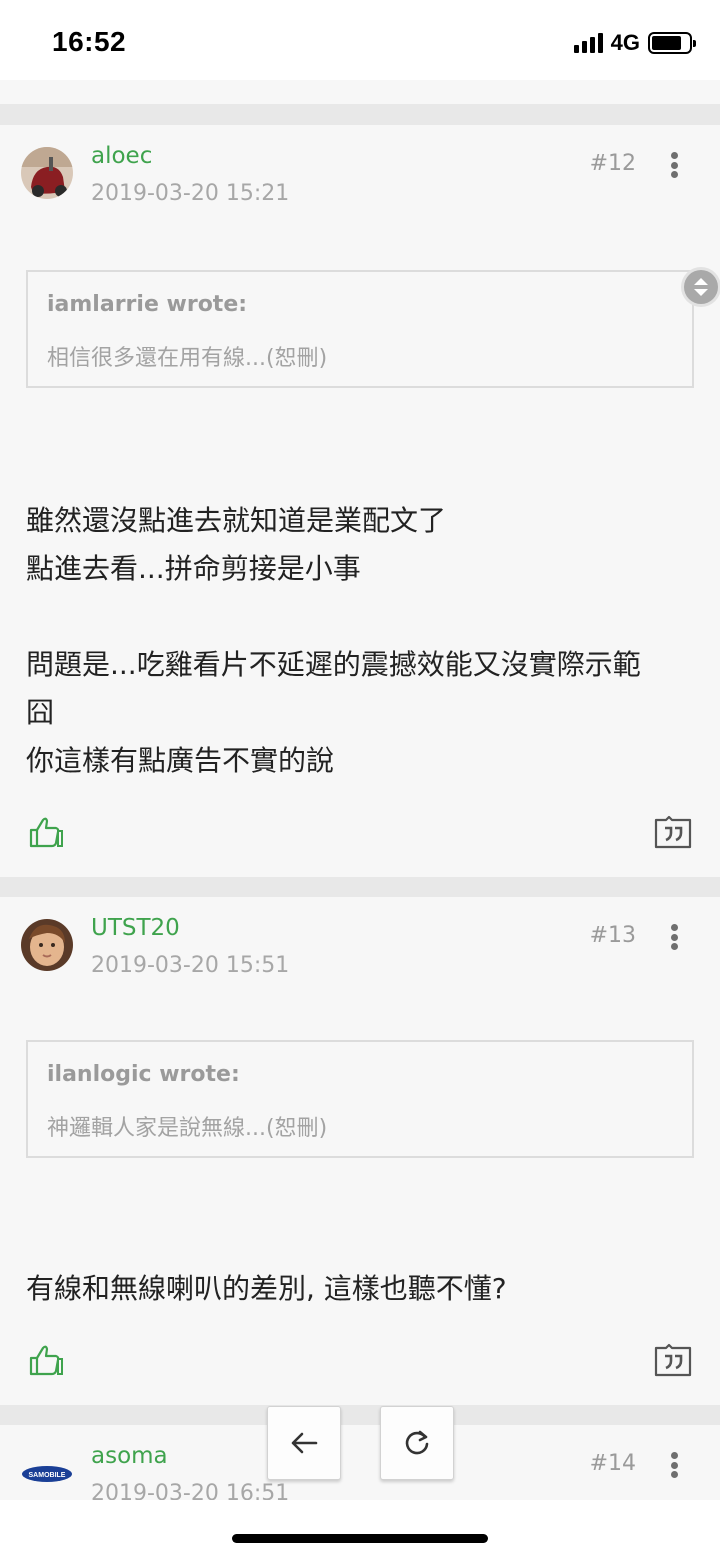 This screenshot has height=1558, width=720. I want to click on scroll-handle, so click(701, 287).